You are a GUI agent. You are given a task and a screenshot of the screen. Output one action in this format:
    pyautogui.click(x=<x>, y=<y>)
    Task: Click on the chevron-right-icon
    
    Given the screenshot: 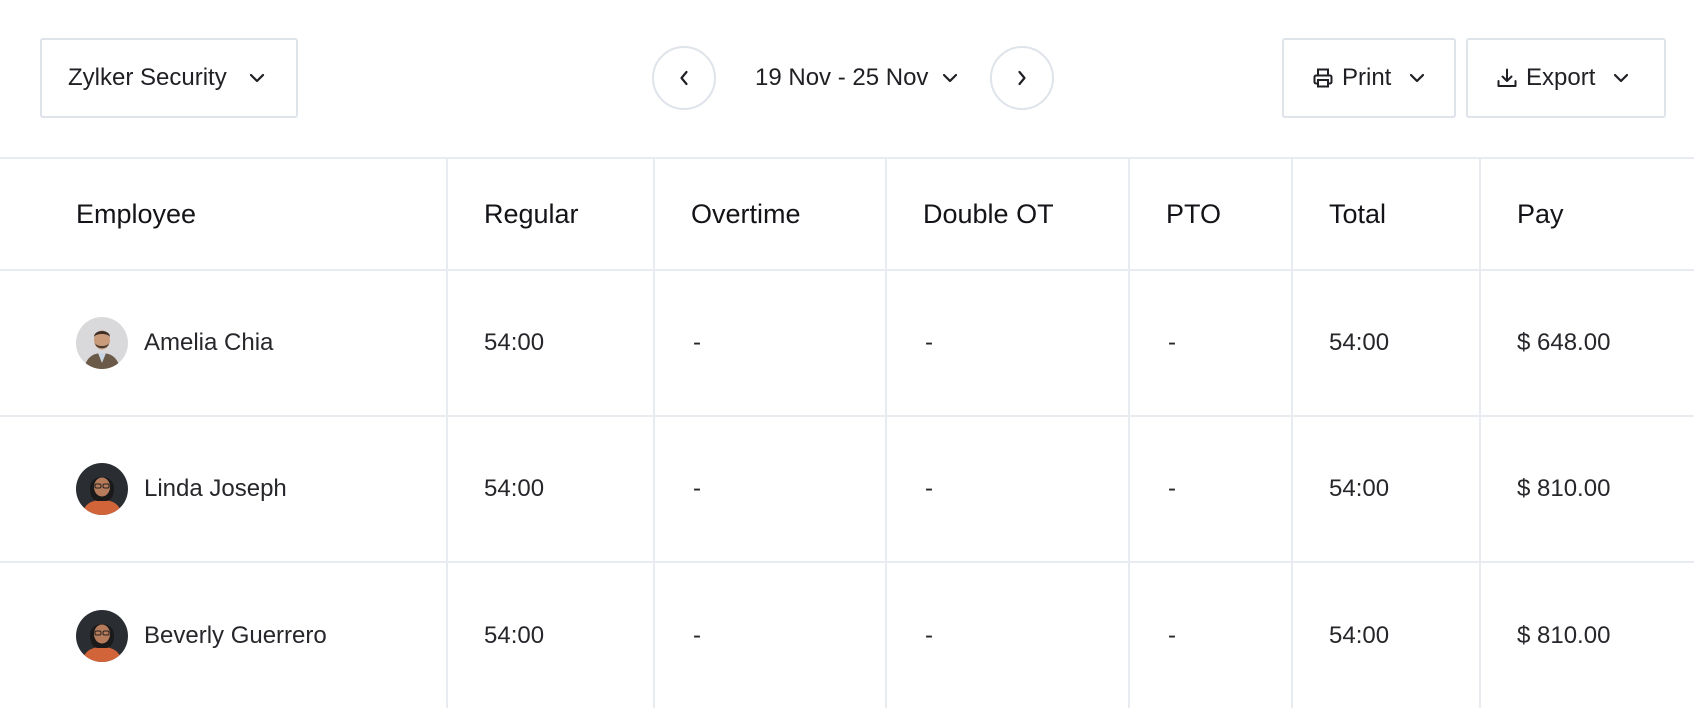 What is the action you would take?
    pyautogui.click(x=1022, y=78)
    